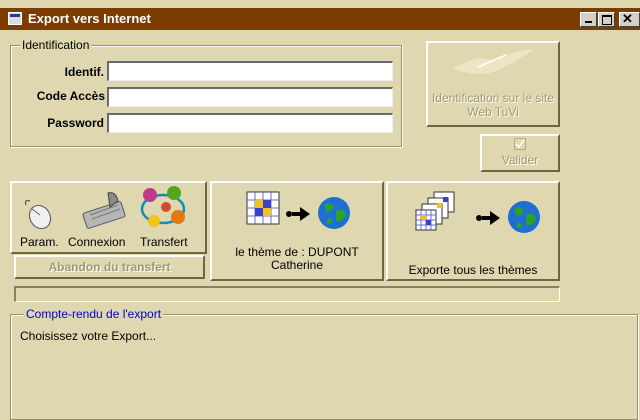 The height and width of the screenshot is (420, 640). Describe the element at coordinates (84, 72) in the screenshot. I see `identif-label: Identif.` at that location.